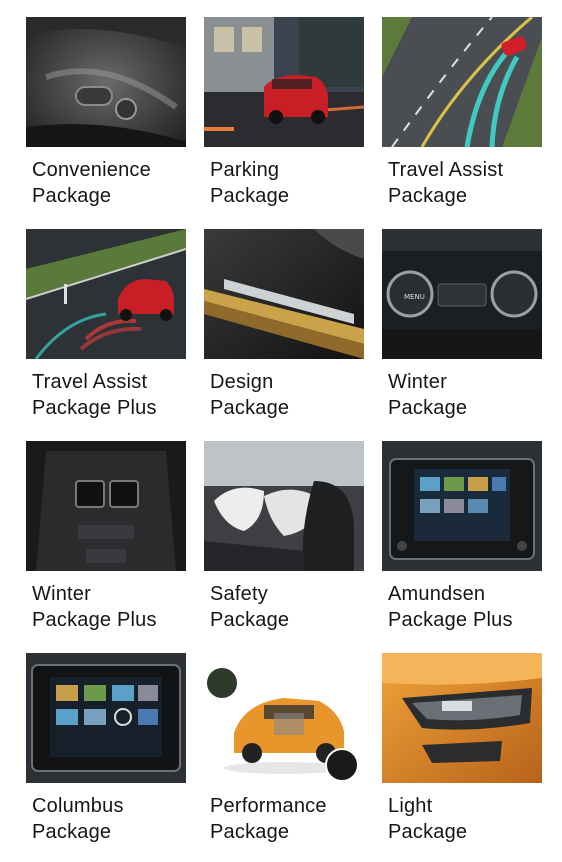  I want to click on headlight-image, so click(462, 718).